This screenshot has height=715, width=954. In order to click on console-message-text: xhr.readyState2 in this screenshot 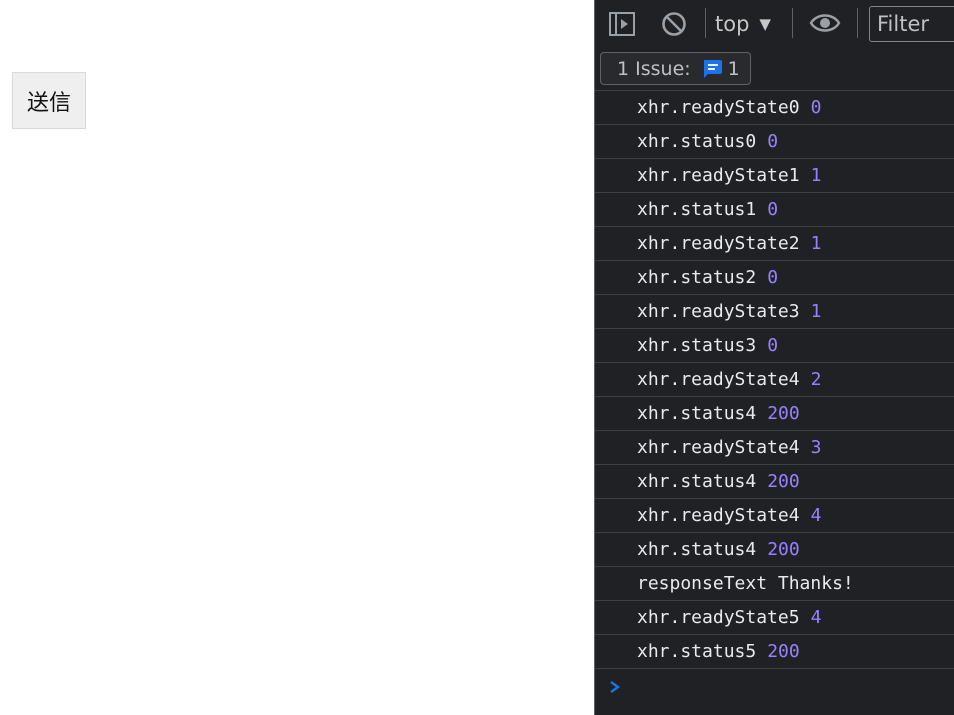, I will do `click(718, 243)`.